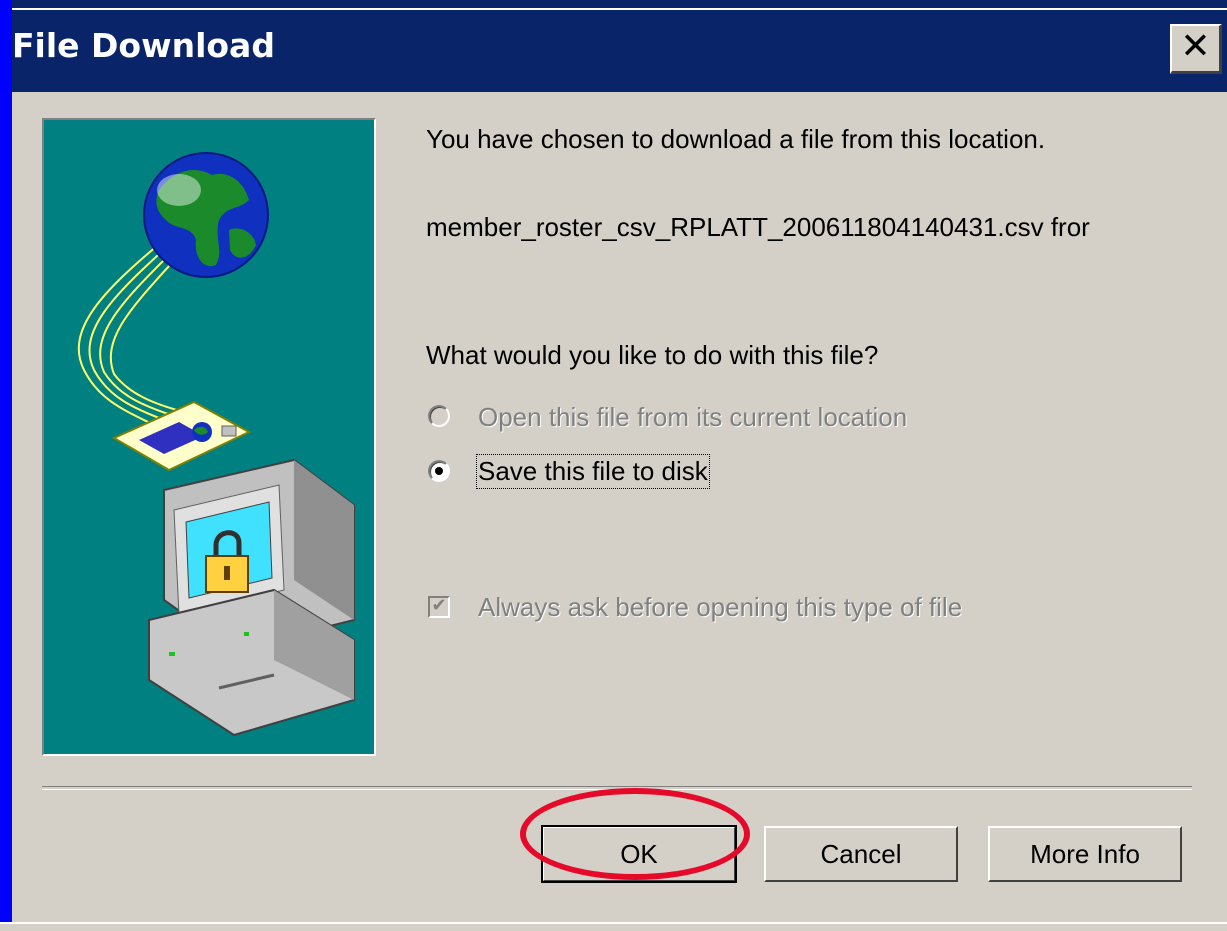 The height and width of the screenshot is (931, 1227). What do you see at coordinates (639, 854) in the screenshot?
I see `ok-button: OK` at bounding box center [639, 854].